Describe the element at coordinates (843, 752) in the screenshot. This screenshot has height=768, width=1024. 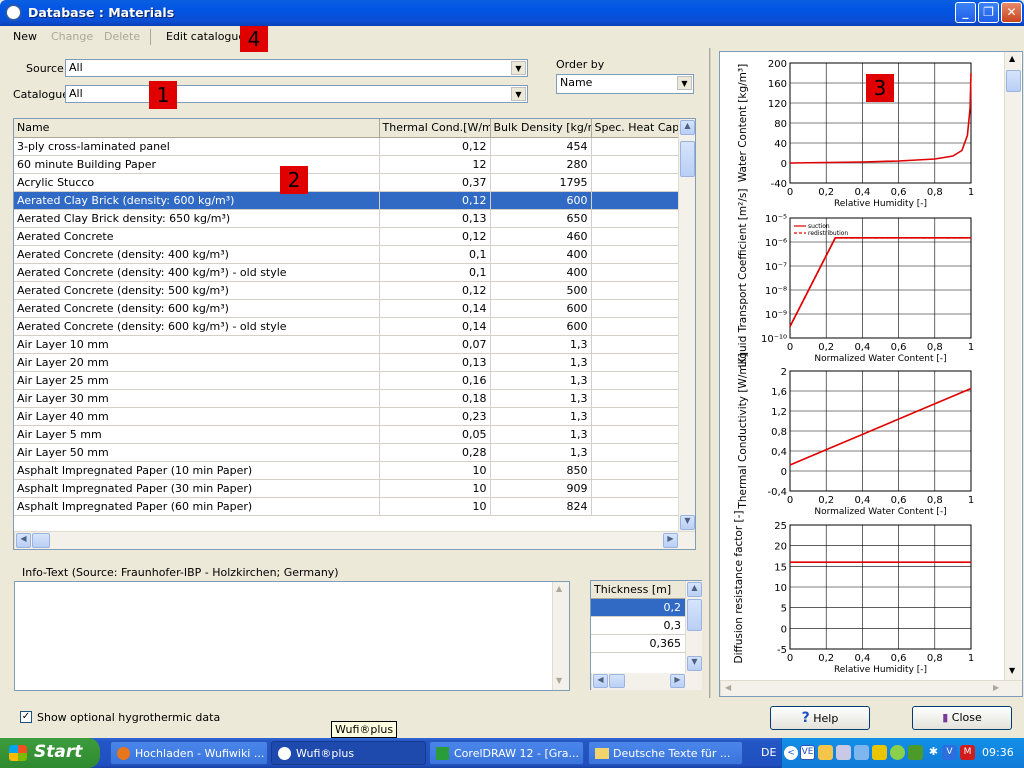
I see `tray-network-icon` at that location.